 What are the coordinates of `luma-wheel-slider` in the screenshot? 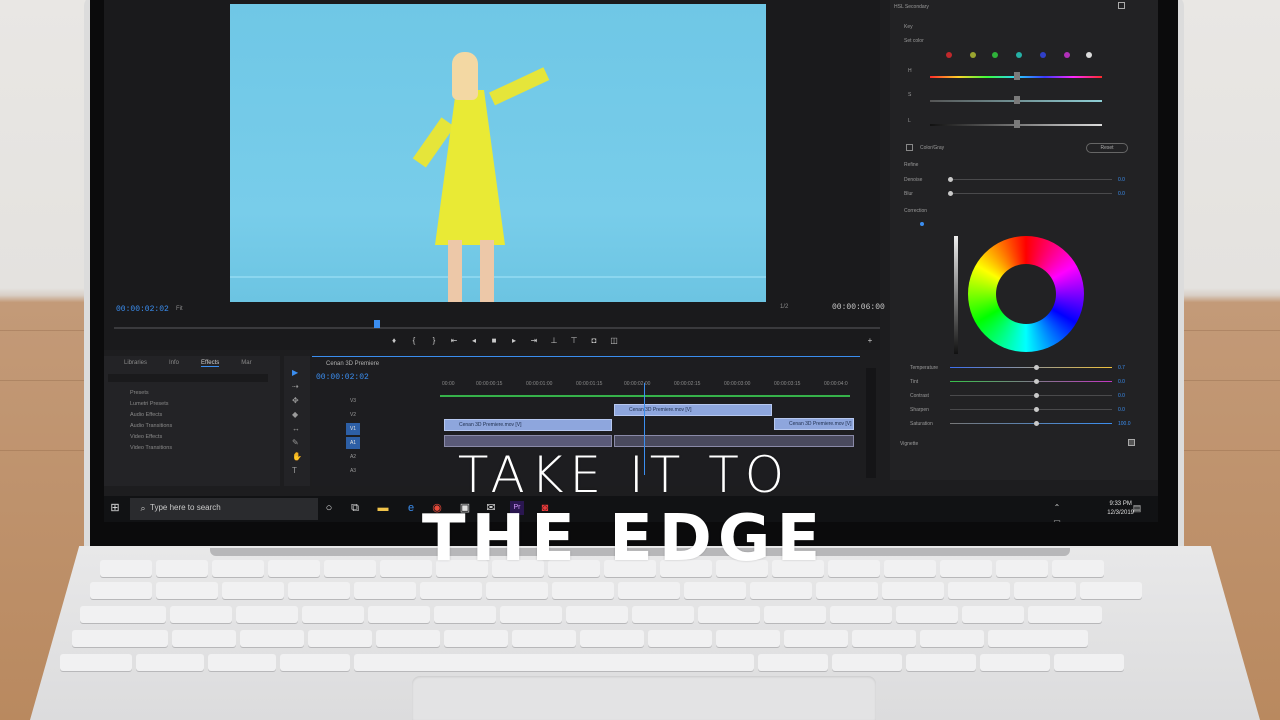 It's located at (956, 295).